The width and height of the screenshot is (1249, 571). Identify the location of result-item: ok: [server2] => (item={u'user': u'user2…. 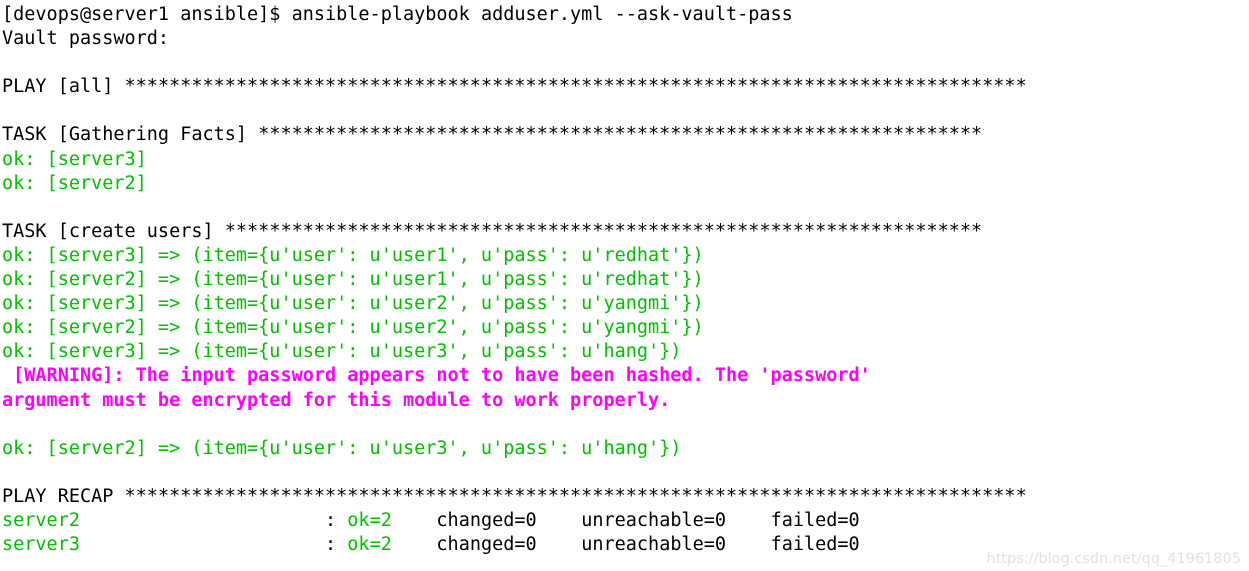
(353, 328).